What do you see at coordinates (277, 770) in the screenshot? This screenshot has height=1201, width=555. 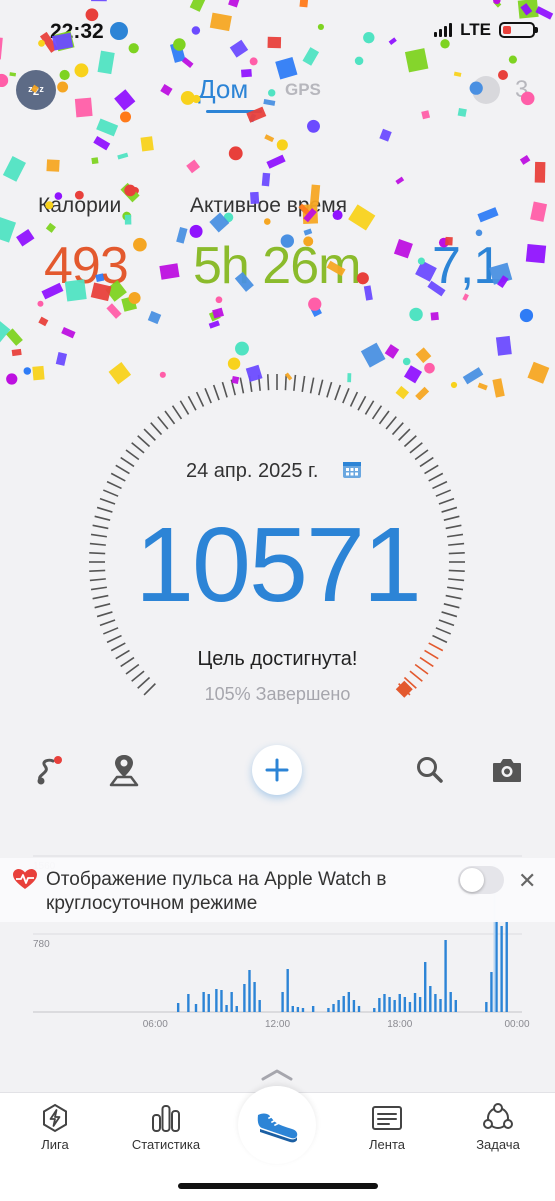 I see `add-activity-button` at bounding box center [277, 770].